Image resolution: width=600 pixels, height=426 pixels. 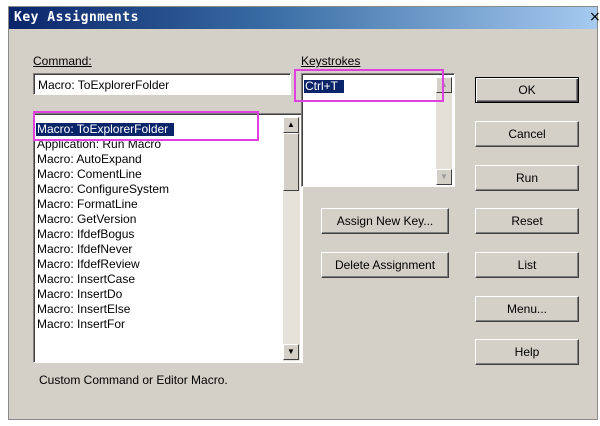 I want to click on command-value: Macro: ToExplorerFolder, so click(x=104, y=85).